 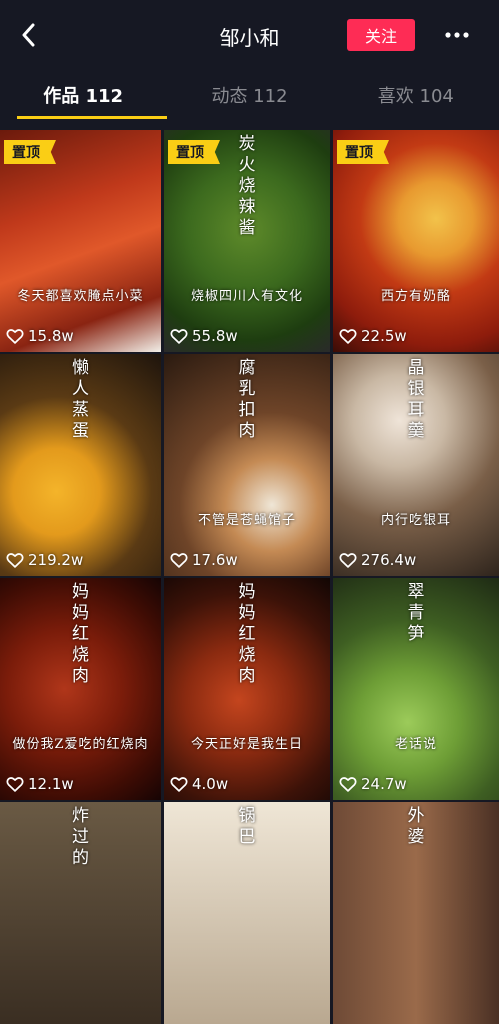 I want to click on video-title-vertical: 翠青笋, so click(x=416, y=613).